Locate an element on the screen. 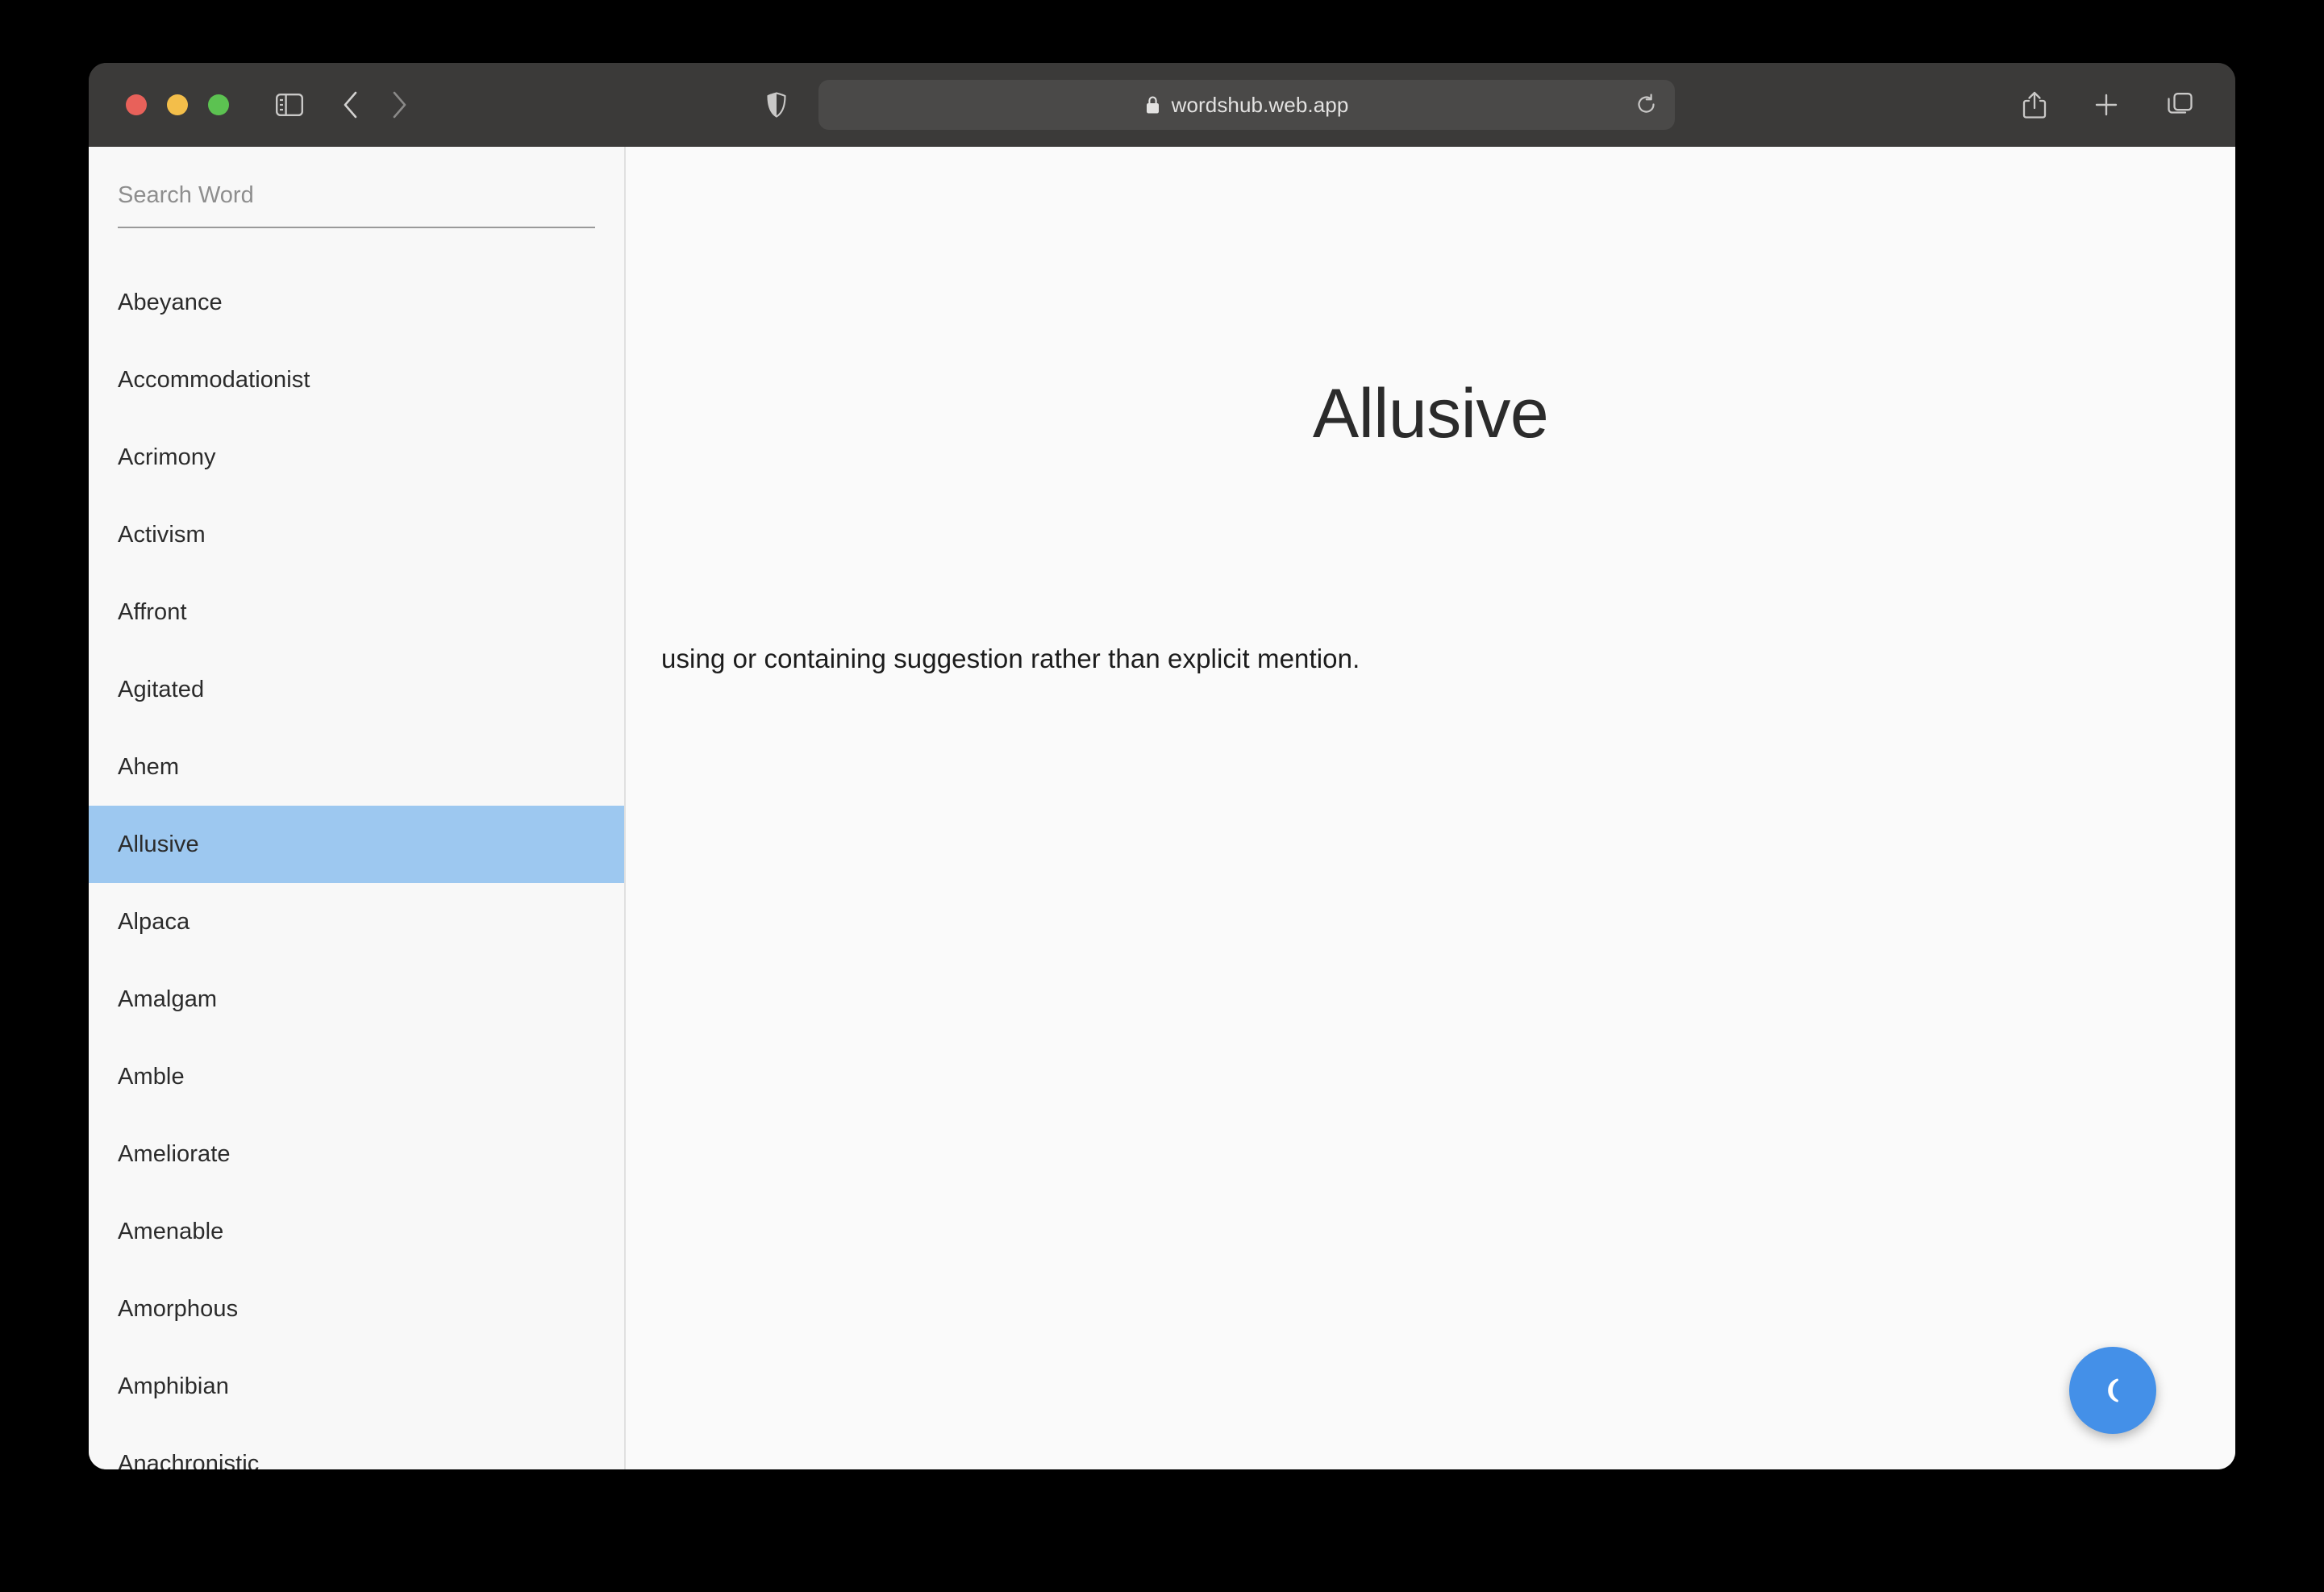 The width and height of the screenshot is (2324, 1592). word-list-item: Amble is located at coordinates (356, 1076).